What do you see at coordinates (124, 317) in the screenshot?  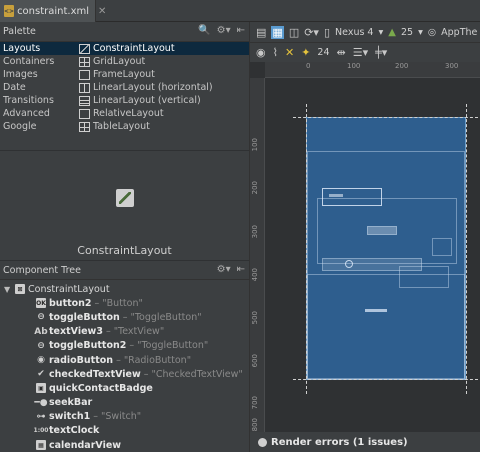 I see `tree-item-togglebutton: ⊖ toggleButton – "ToggleButton"` at bounding box center [124, 317].